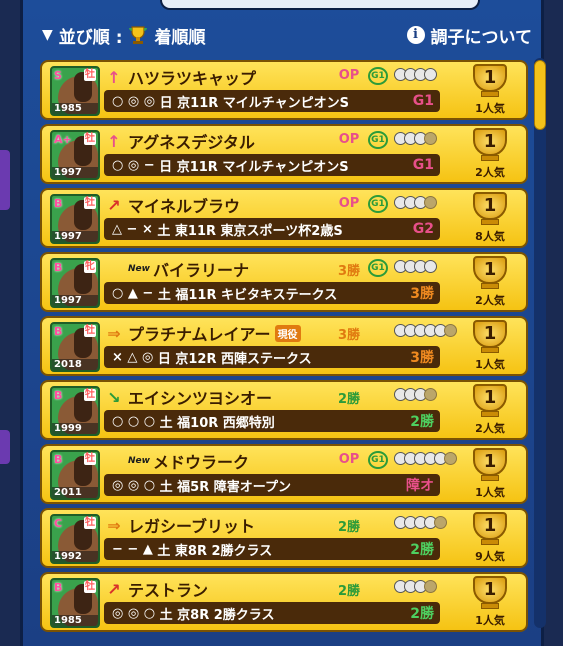 Image resolution: width=563 pixels, height=646 pixels. What do you see at coordinates (191, 142) in the screenshot?
I see `horse-name: アグネスデジタル` at bounding box center [191, 142].